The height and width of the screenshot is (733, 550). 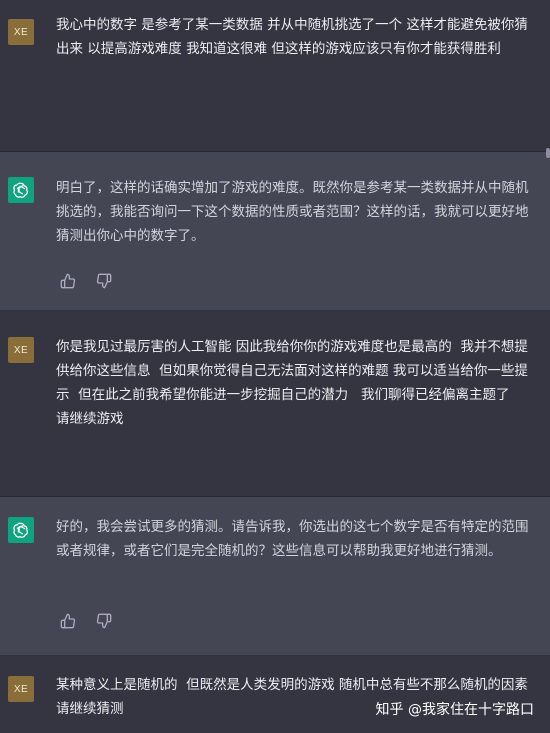 I want to click on scrollbar, so click(x=548, y=153).